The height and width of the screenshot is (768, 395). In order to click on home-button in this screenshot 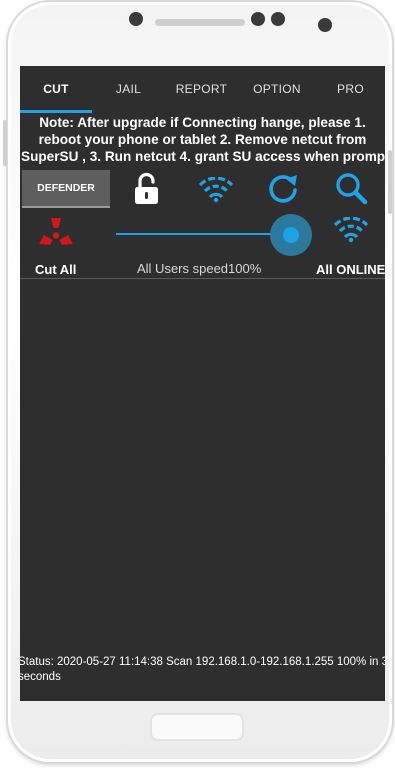, I will do `click(197, 727)`.